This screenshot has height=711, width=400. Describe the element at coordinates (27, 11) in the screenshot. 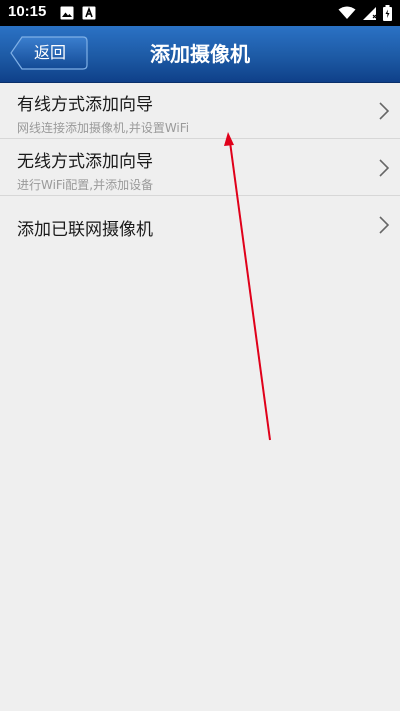

I see `status-time: 10:15` at that location.